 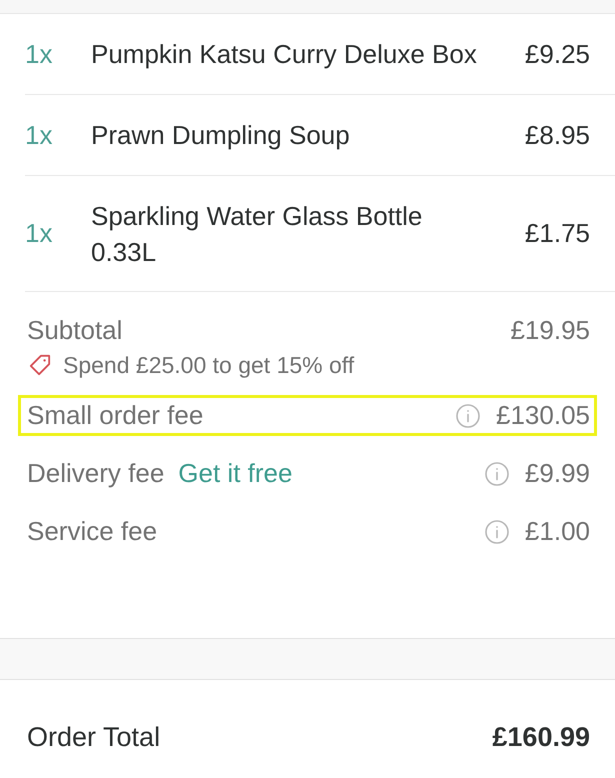 What do you see at coordinates (557, 233) in the screenshot?
I see `item-price: £1.75` at bounding box center [557, 233].